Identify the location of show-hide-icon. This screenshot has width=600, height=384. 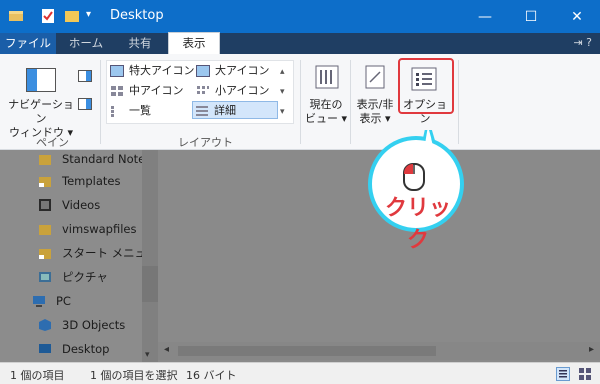
(375, 77).